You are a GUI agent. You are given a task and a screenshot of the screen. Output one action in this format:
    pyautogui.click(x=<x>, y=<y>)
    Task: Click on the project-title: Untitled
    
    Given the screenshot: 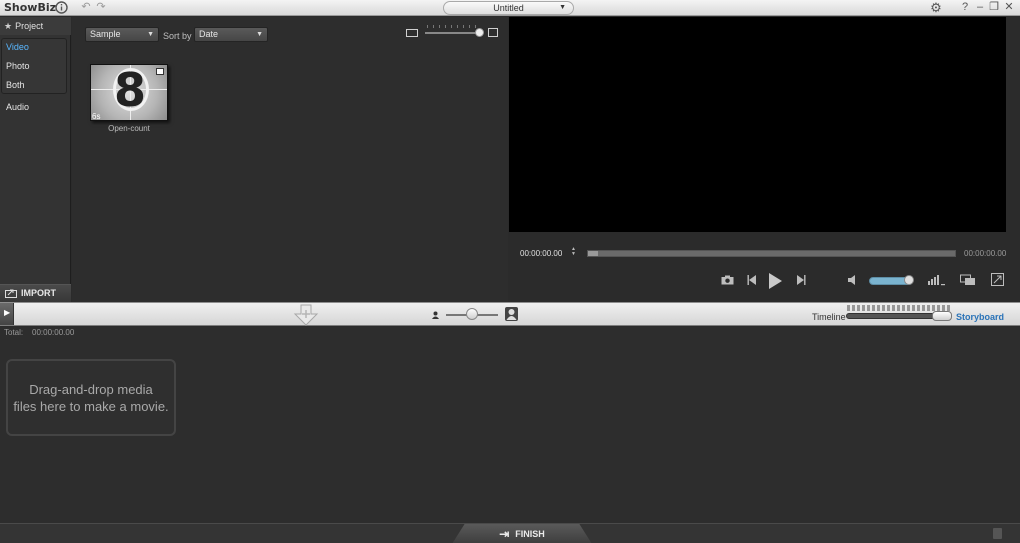 What is the action you would take?
    pyautogui.click(x=508, y=8)
    